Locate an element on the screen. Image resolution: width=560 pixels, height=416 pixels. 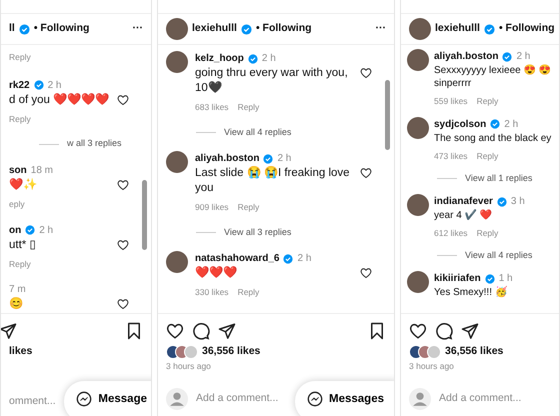
comment-time: 1 h is located at coordinates (505, 279).